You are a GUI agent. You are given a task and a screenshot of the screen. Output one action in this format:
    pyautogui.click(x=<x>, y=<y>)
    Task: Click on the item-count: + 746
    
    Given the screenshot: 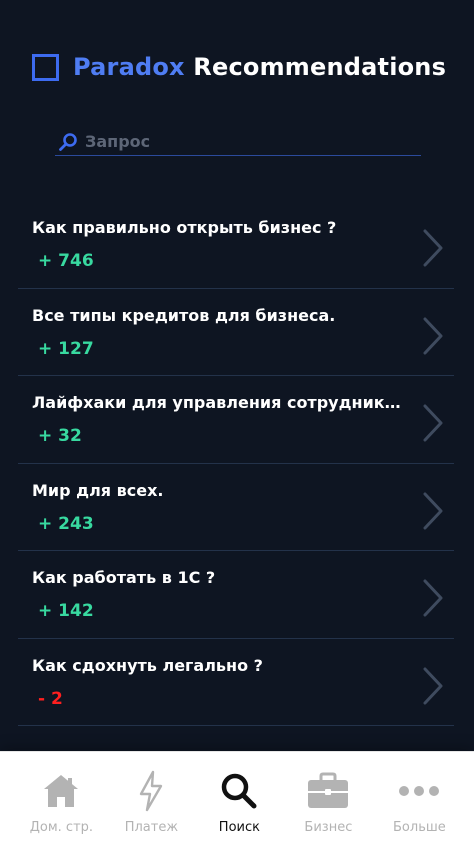 What is the action you would take?
    pyautogui.click(x=66, y=261)
    